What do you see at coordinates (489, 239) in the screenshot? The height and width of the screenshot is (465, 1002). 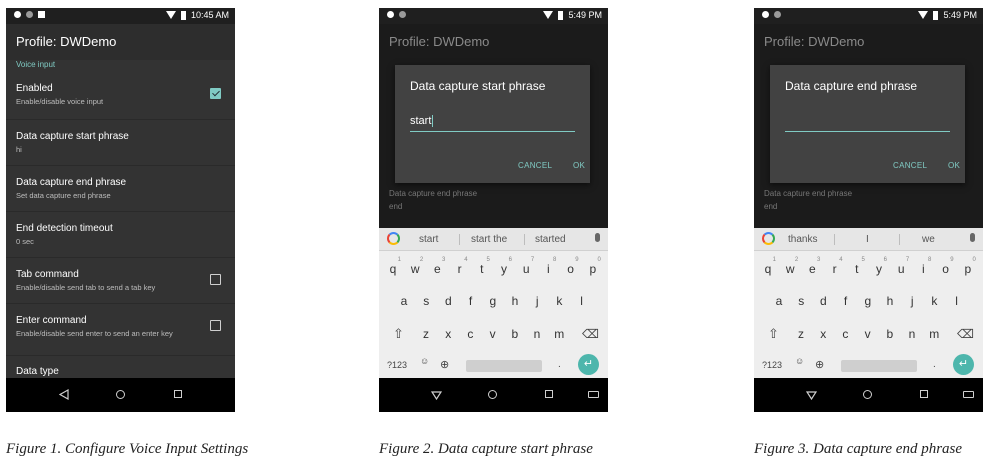 I see `suggestion-2: start the` at bounding box center [489, 239].